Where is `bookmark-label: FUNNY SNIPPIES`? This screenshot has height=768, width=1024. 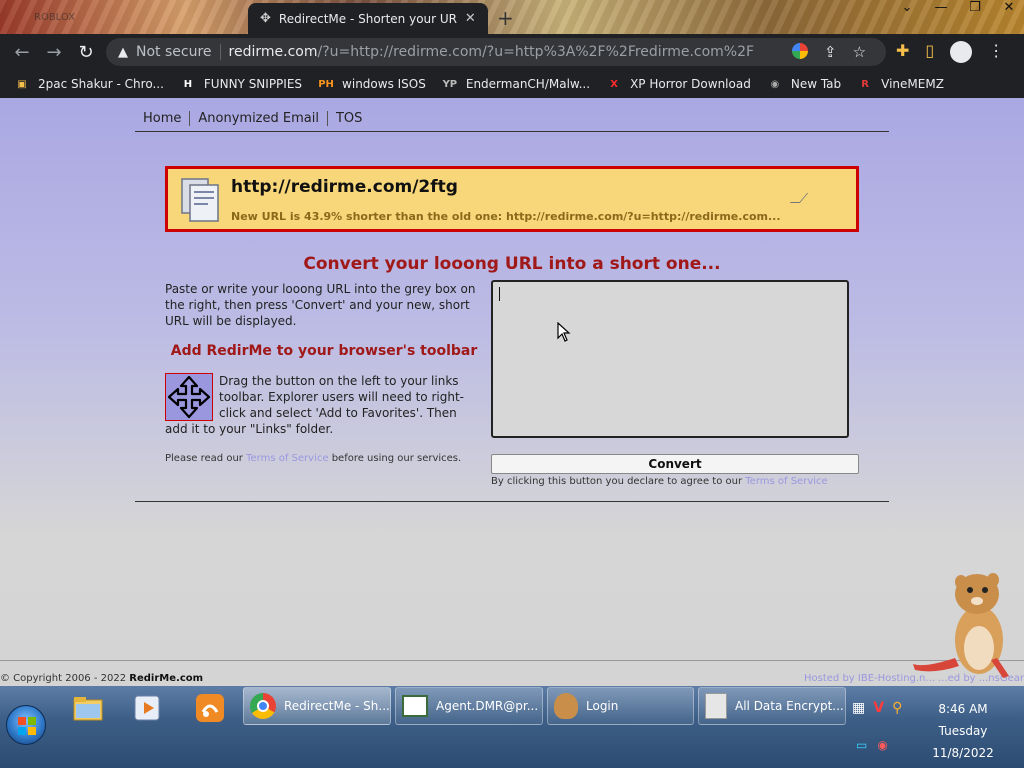 bookmark-label: FUNNY SNIPPIES is located at coordinates (253, 84).